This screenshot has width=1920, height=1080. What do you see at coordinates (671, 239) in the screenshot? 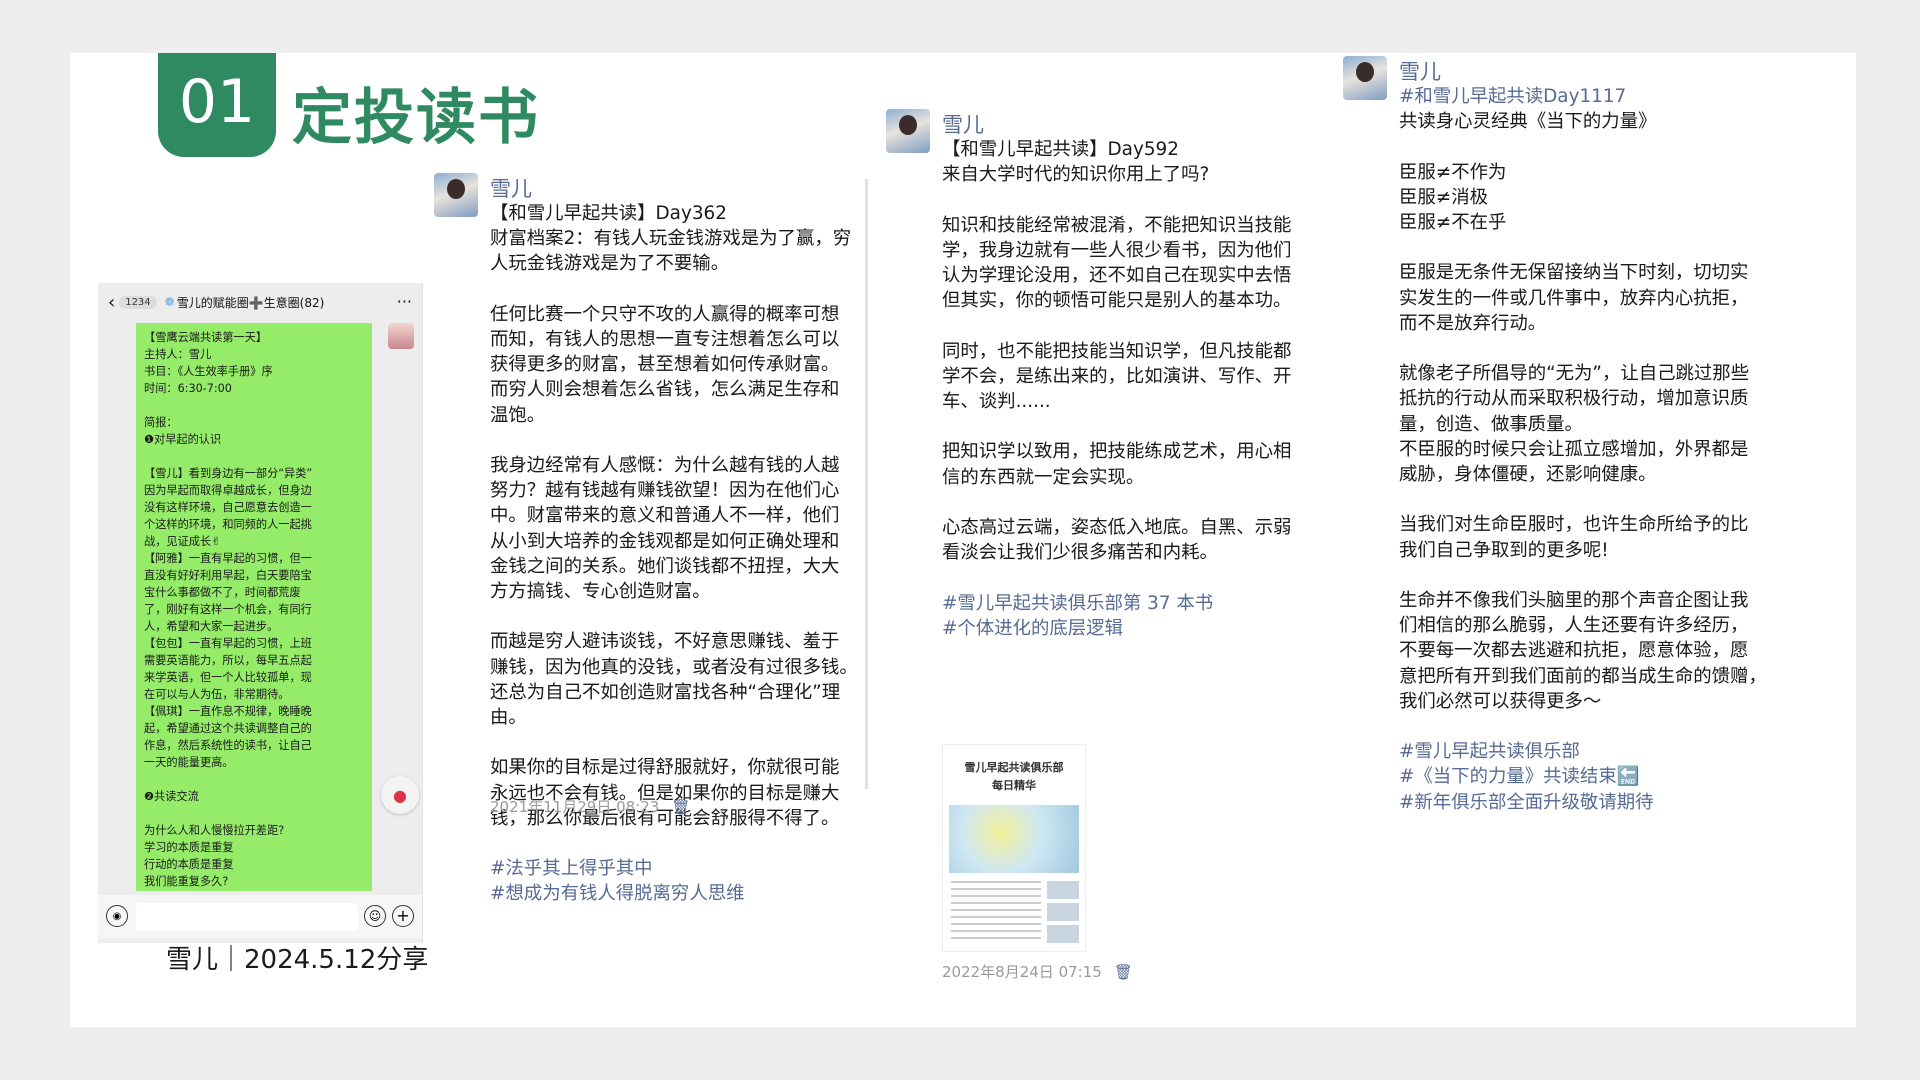
I see `text-line: 财富档案2：有钱人玩金钱游戏是为了赢，穷` at bounding box center [671, 239].